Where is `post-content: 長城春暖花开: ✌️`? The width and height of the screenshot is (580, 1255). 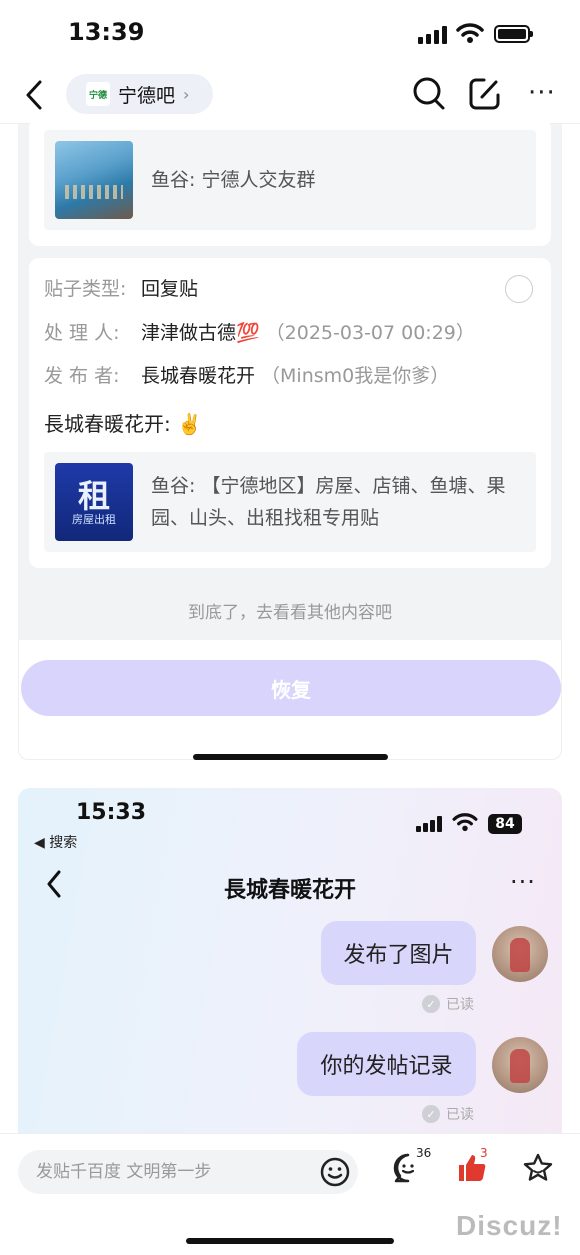 post-content: 長城春暖花开: ✌️ is located at coordinates (123, 424).